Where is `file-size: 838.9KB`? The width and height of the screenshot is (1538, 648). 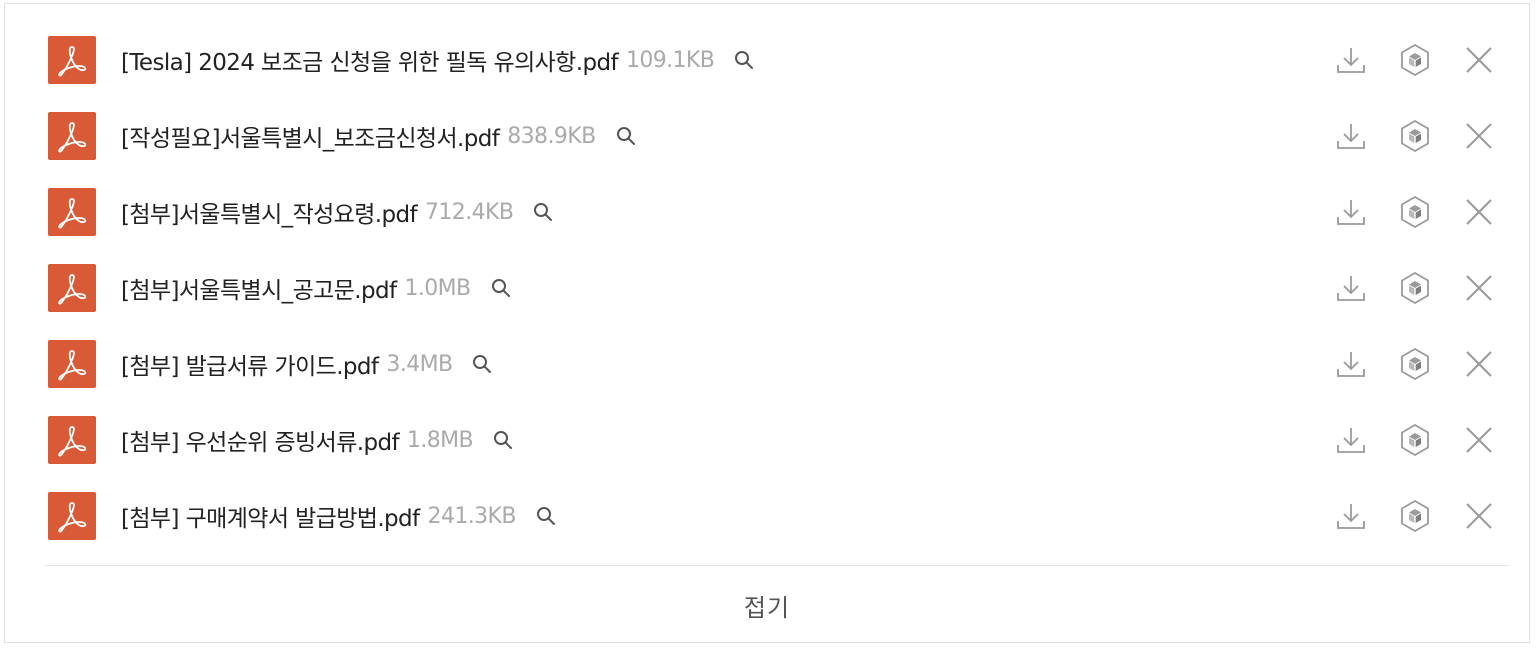
file-size: 838.9KB is located at coordinates (551, 136).